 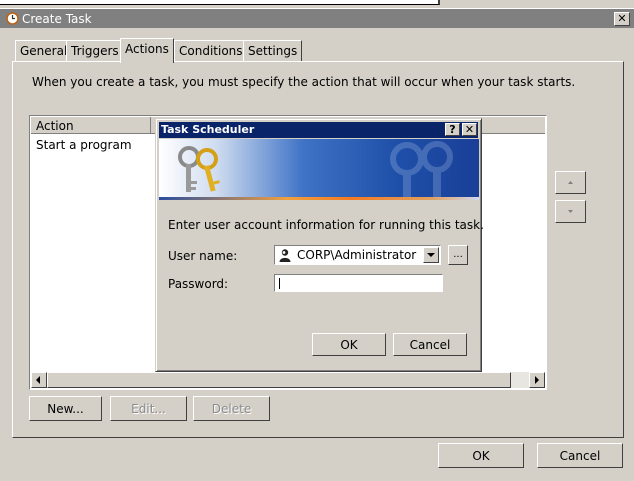 What do you see at coordinates (358, 283) in the screenshot?
I see `password-field` at bounding box center [358, 283].